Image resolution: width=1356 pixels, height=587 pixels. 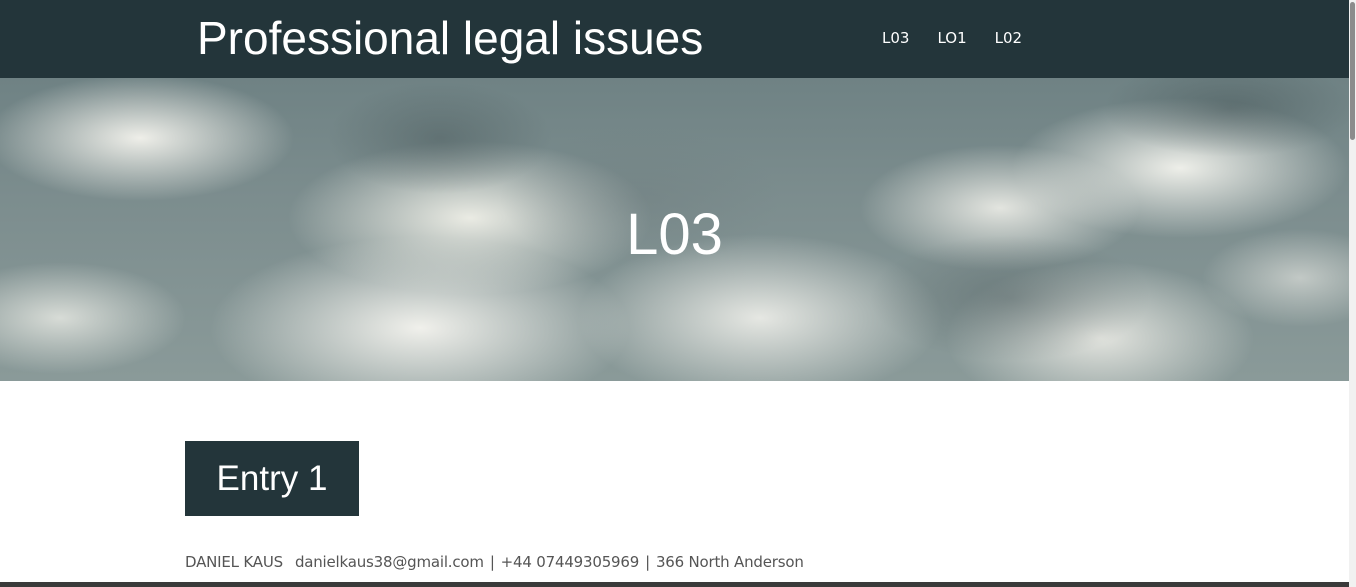 What do you see at coordinates (1352, 71) in the screenshot?
I see `scrollbar-thumb` at bounding box center [1352, 71].